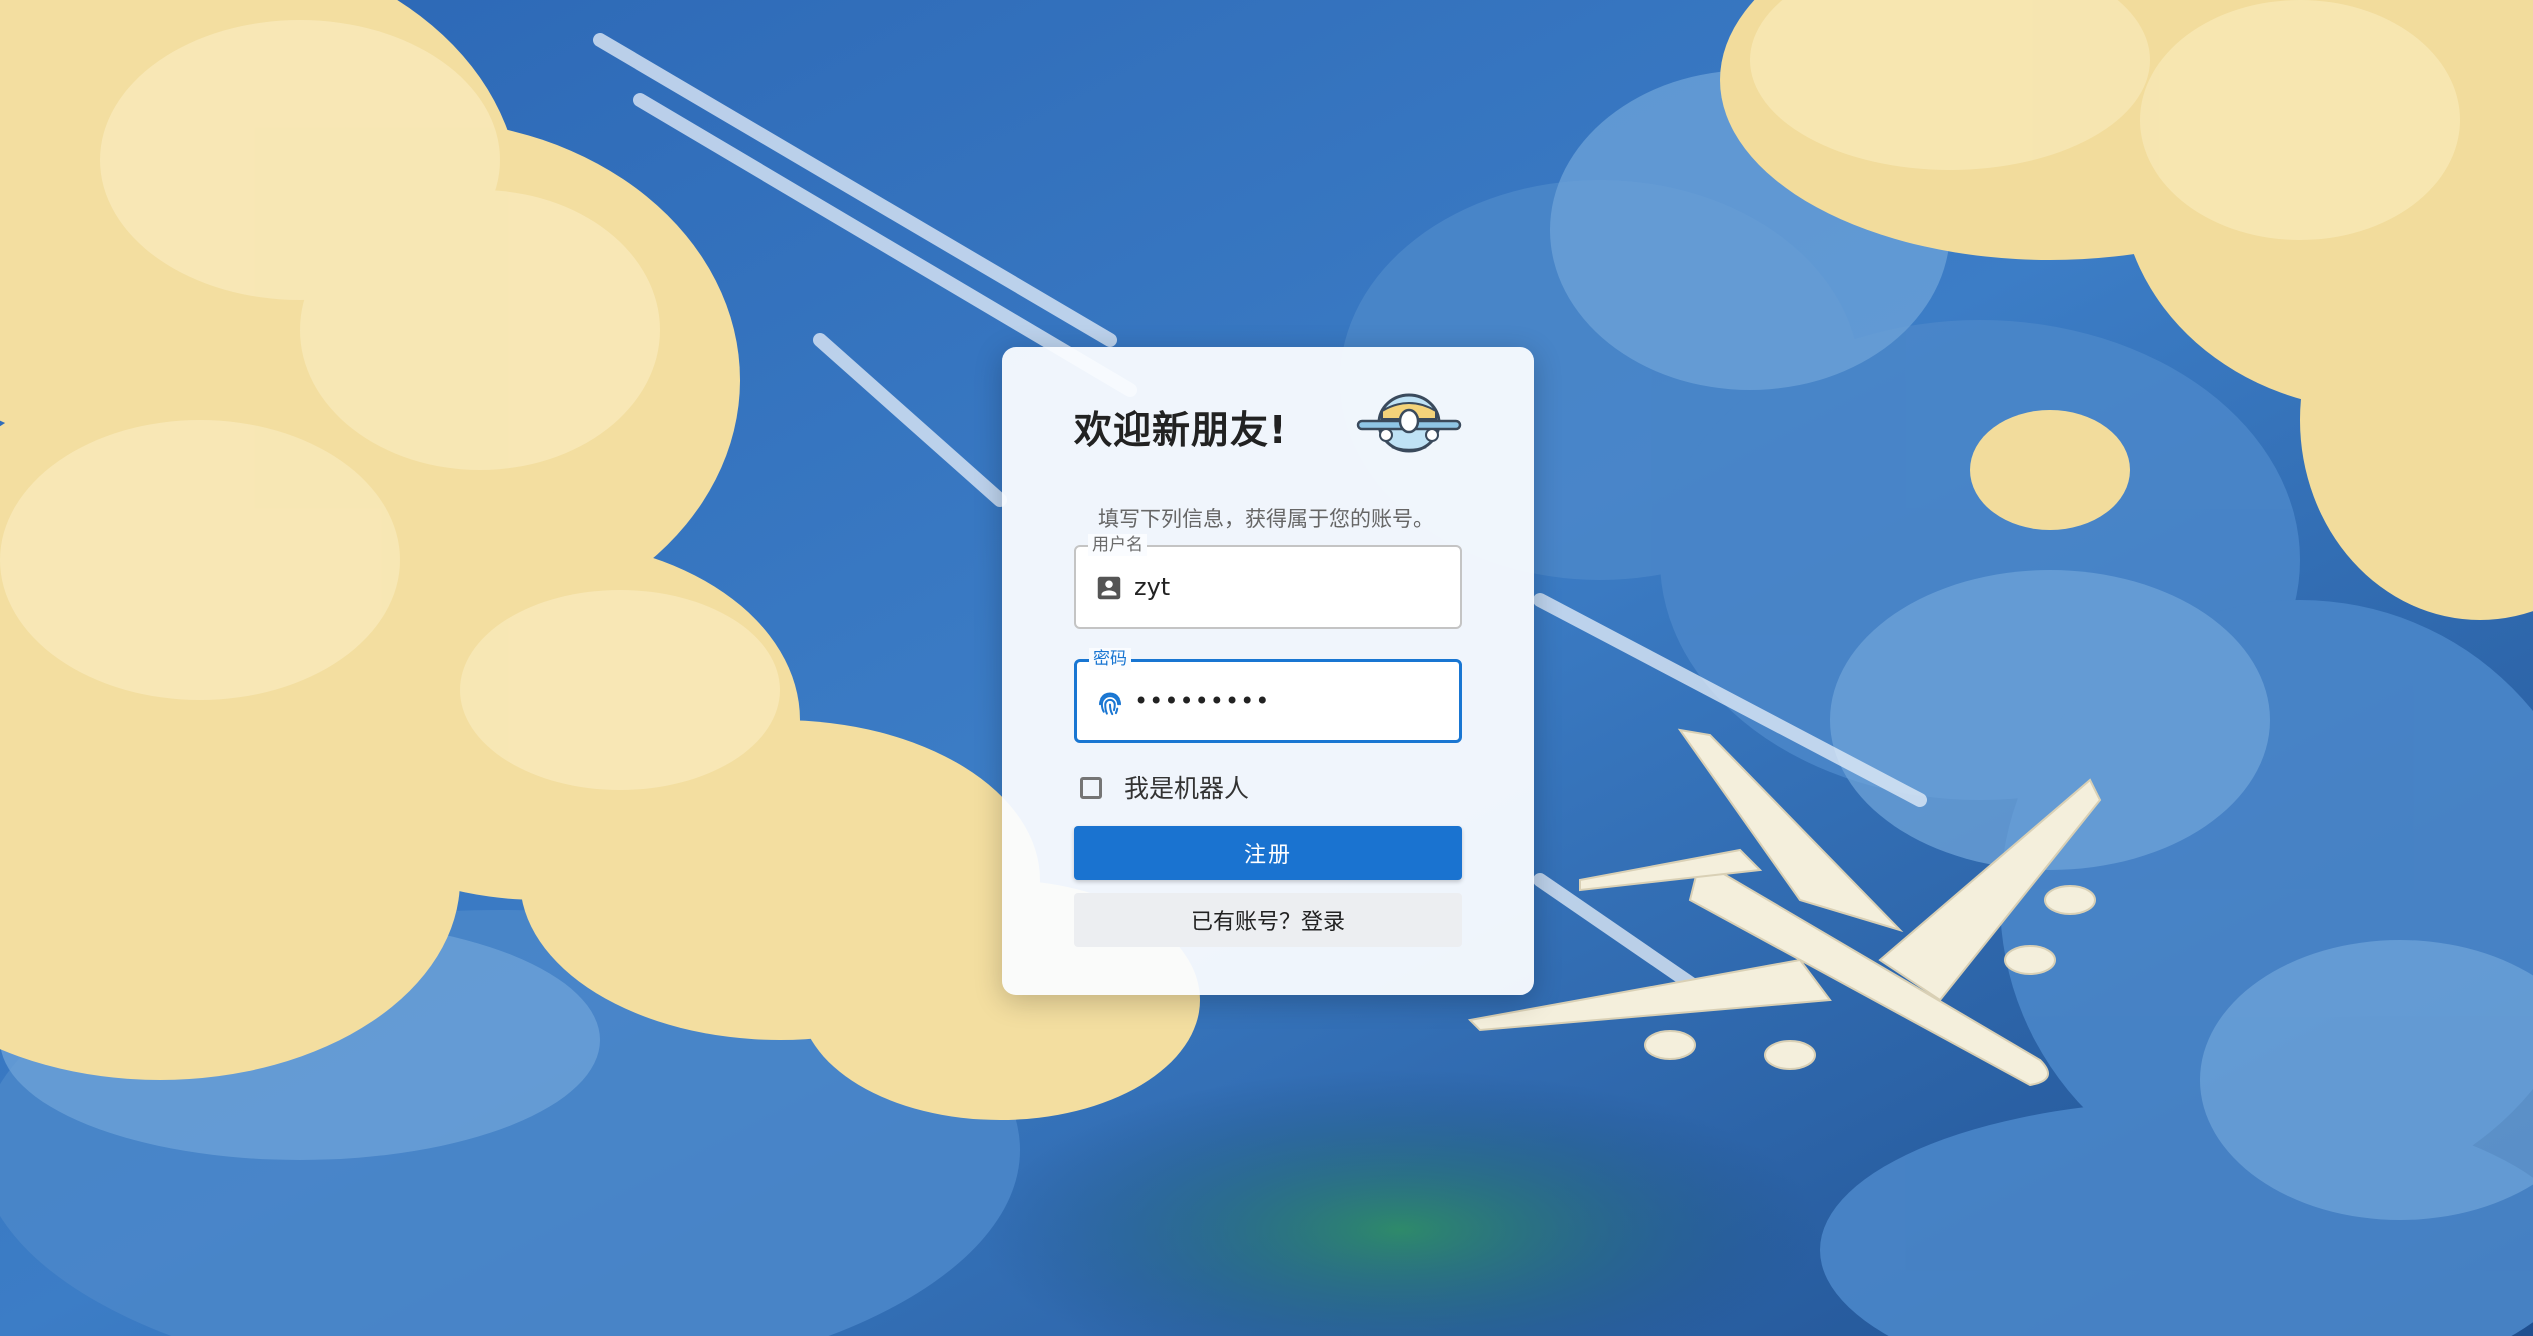  I want to click on robot-checkbox, so click(1091, 788).